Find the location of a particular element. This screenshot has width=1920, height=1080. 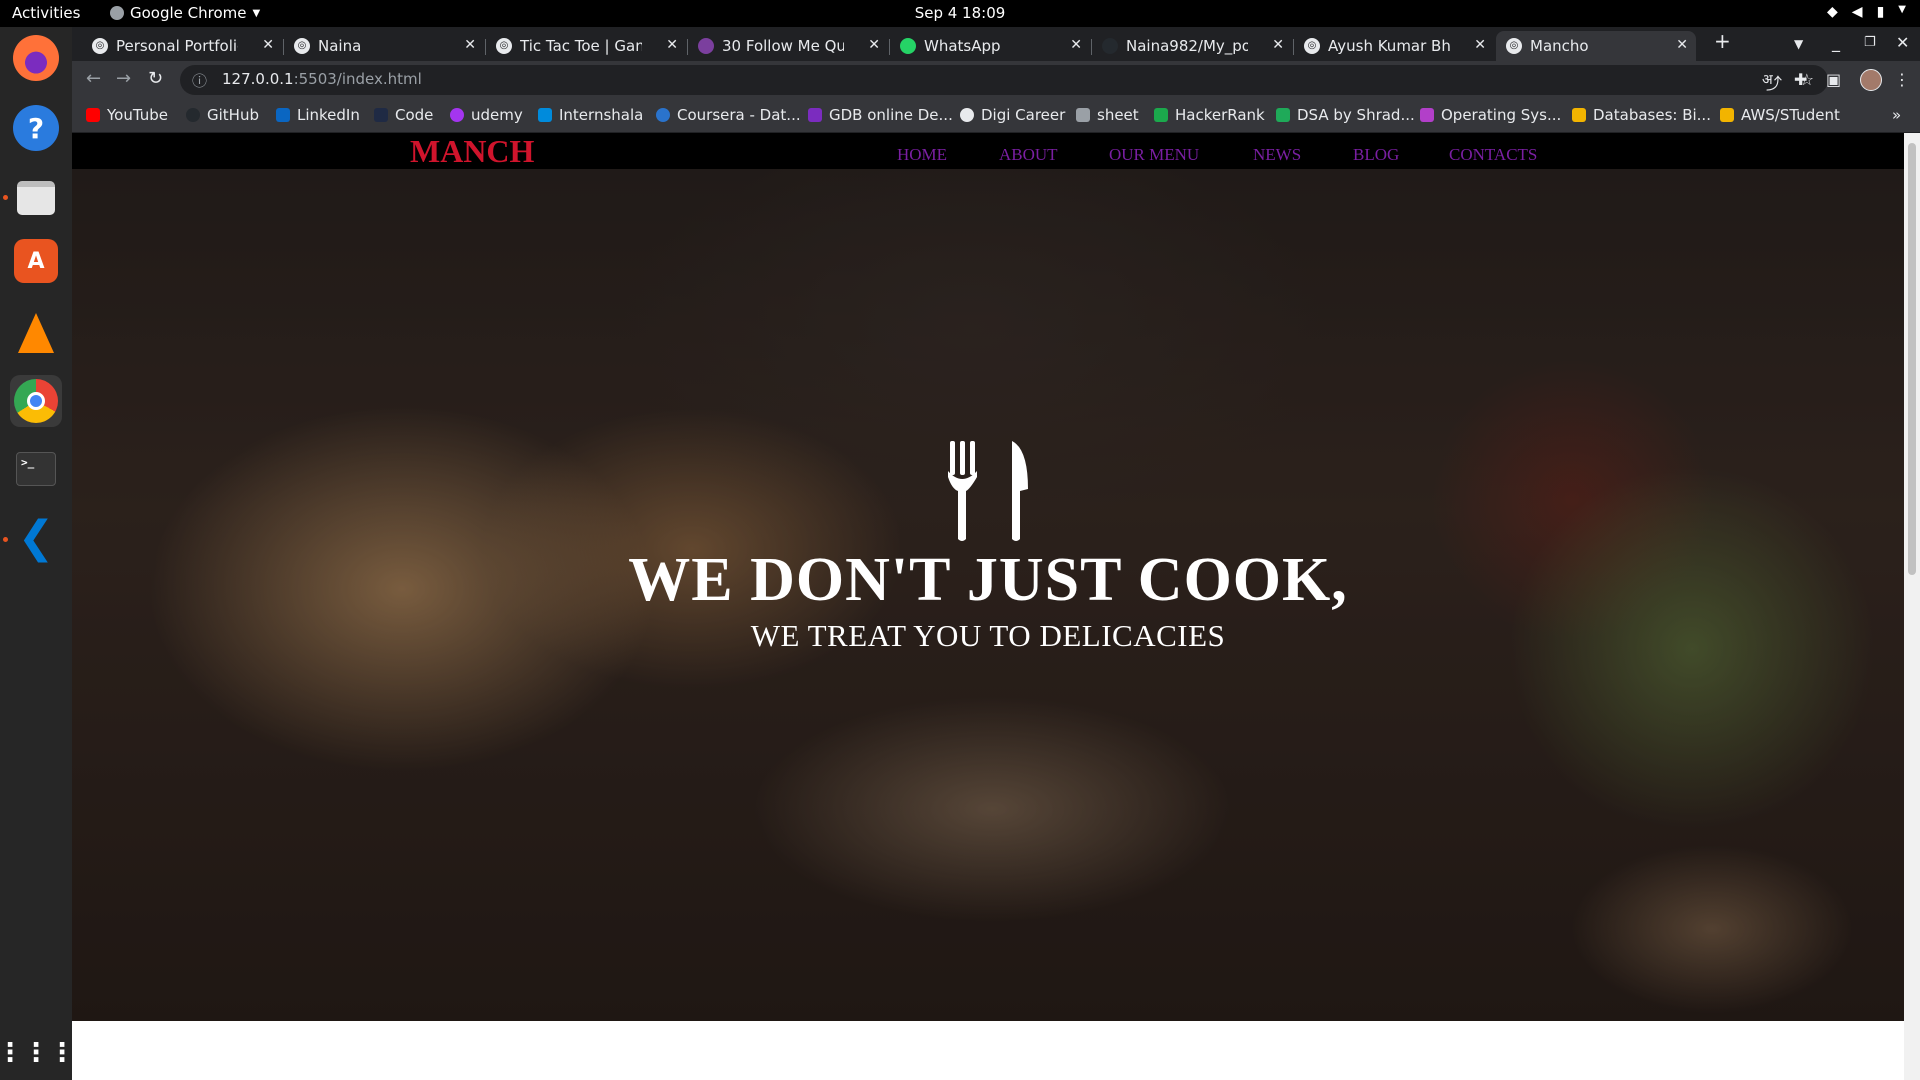

wifi-icon: ◆ is located at coordinates (1832, 12).